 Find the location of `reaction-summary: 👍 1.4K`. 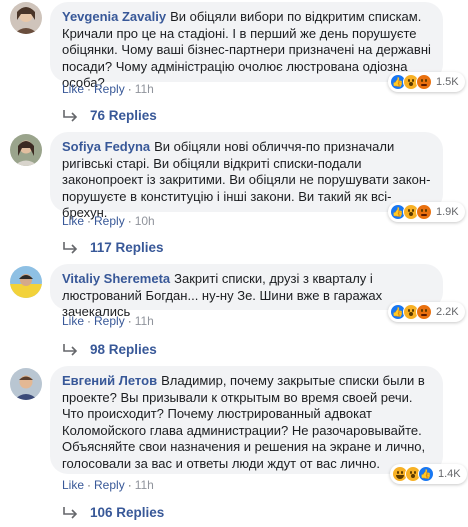

reaction-summary: 👍 1.4K is located at coordinates (428, 474).